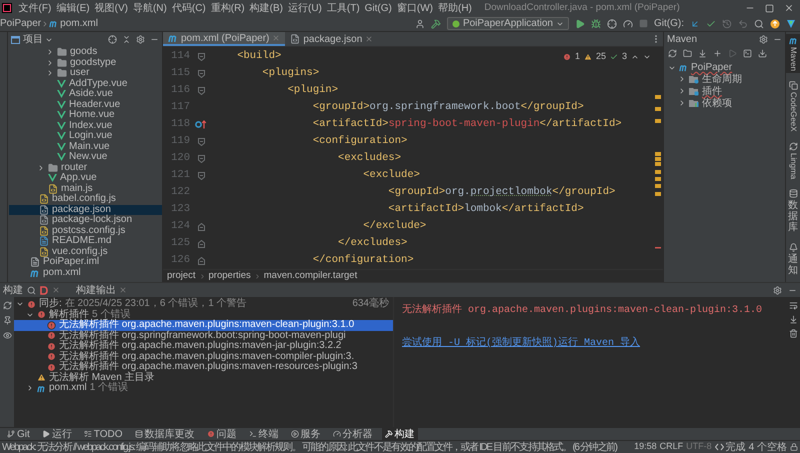 The height and width of the screenshot is (453, 800). What do you see at coordinates (454, 8) in the screenshot?
I see `menu-item: 帮助(H)` at bounding box center [454, 8].